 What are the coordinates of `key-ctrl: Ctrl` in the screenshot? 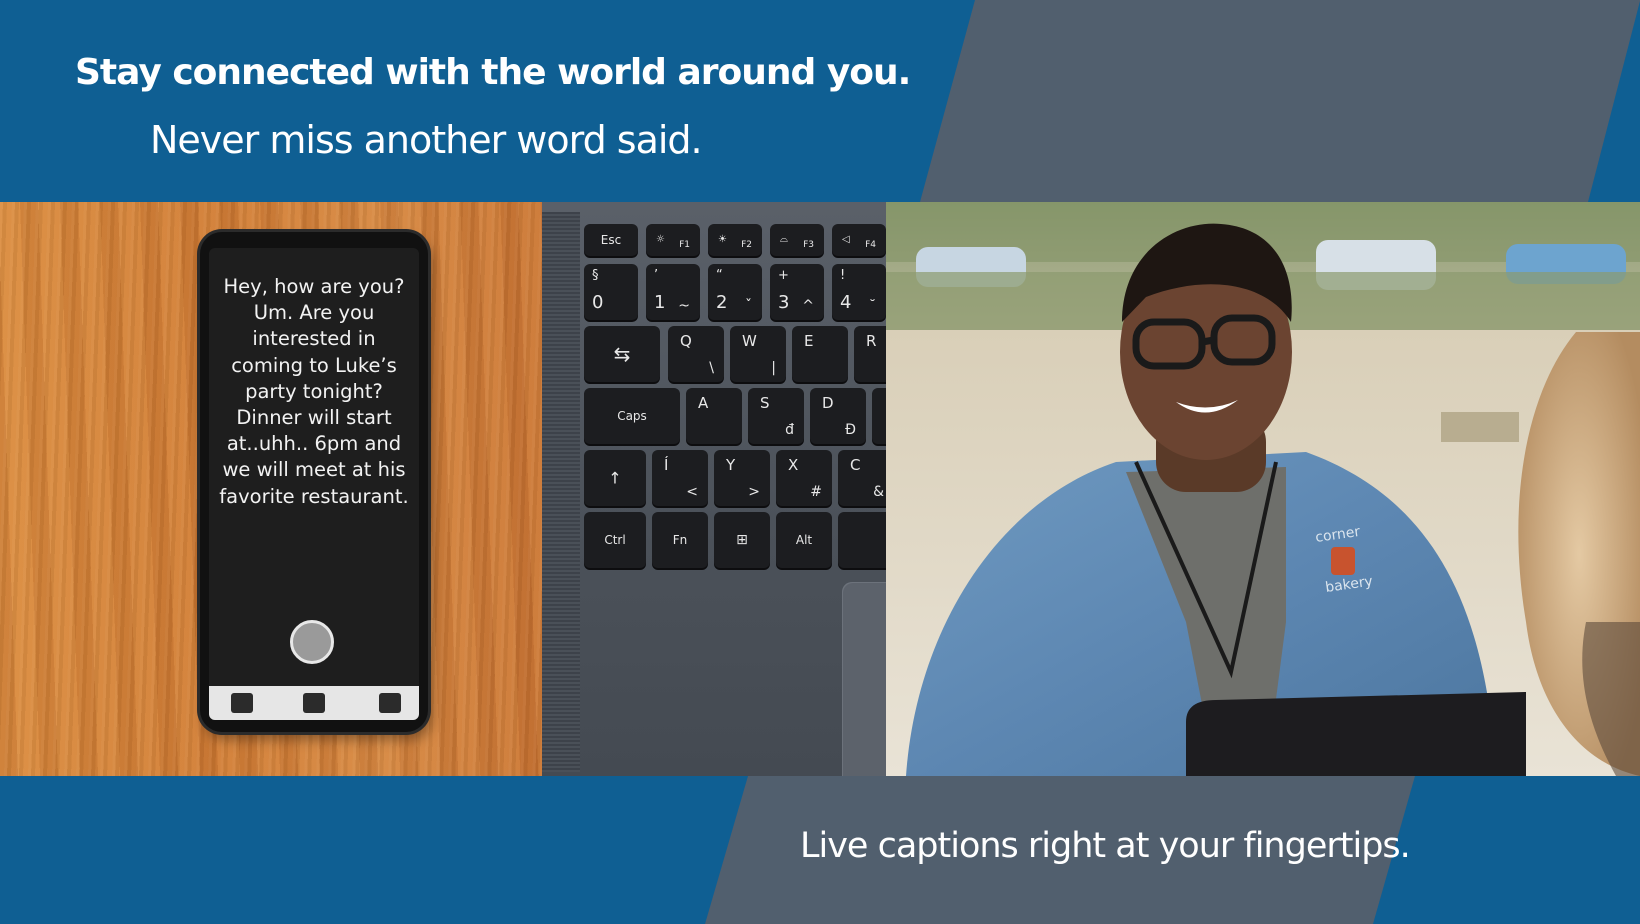 It's located at (615, 540).